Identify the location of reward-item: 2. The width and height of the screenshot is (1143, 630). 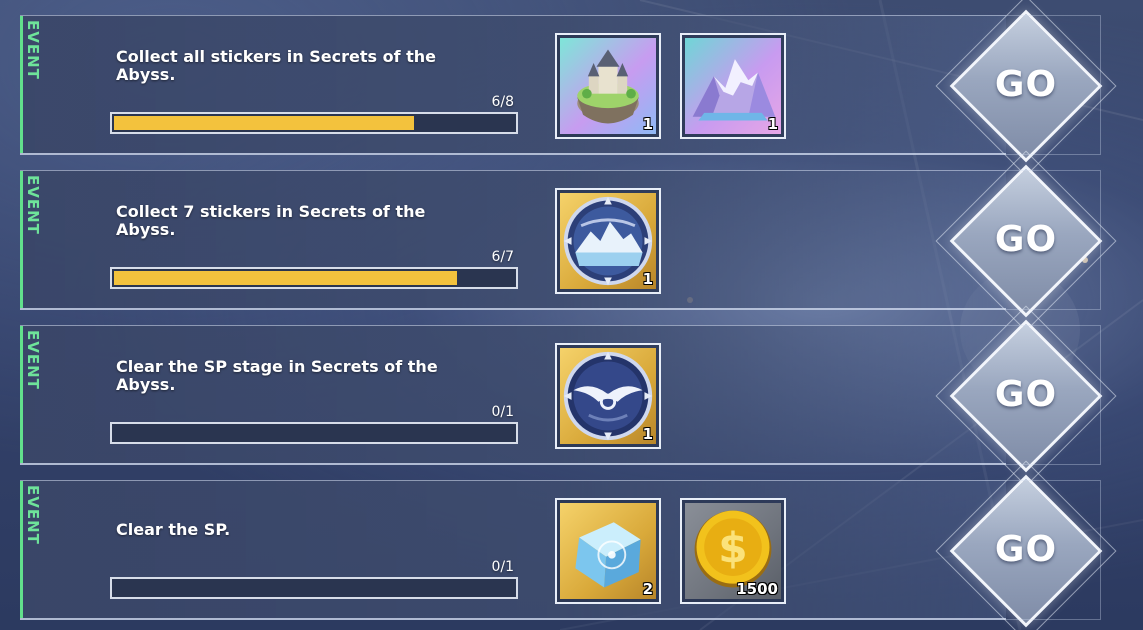
(608, 551).